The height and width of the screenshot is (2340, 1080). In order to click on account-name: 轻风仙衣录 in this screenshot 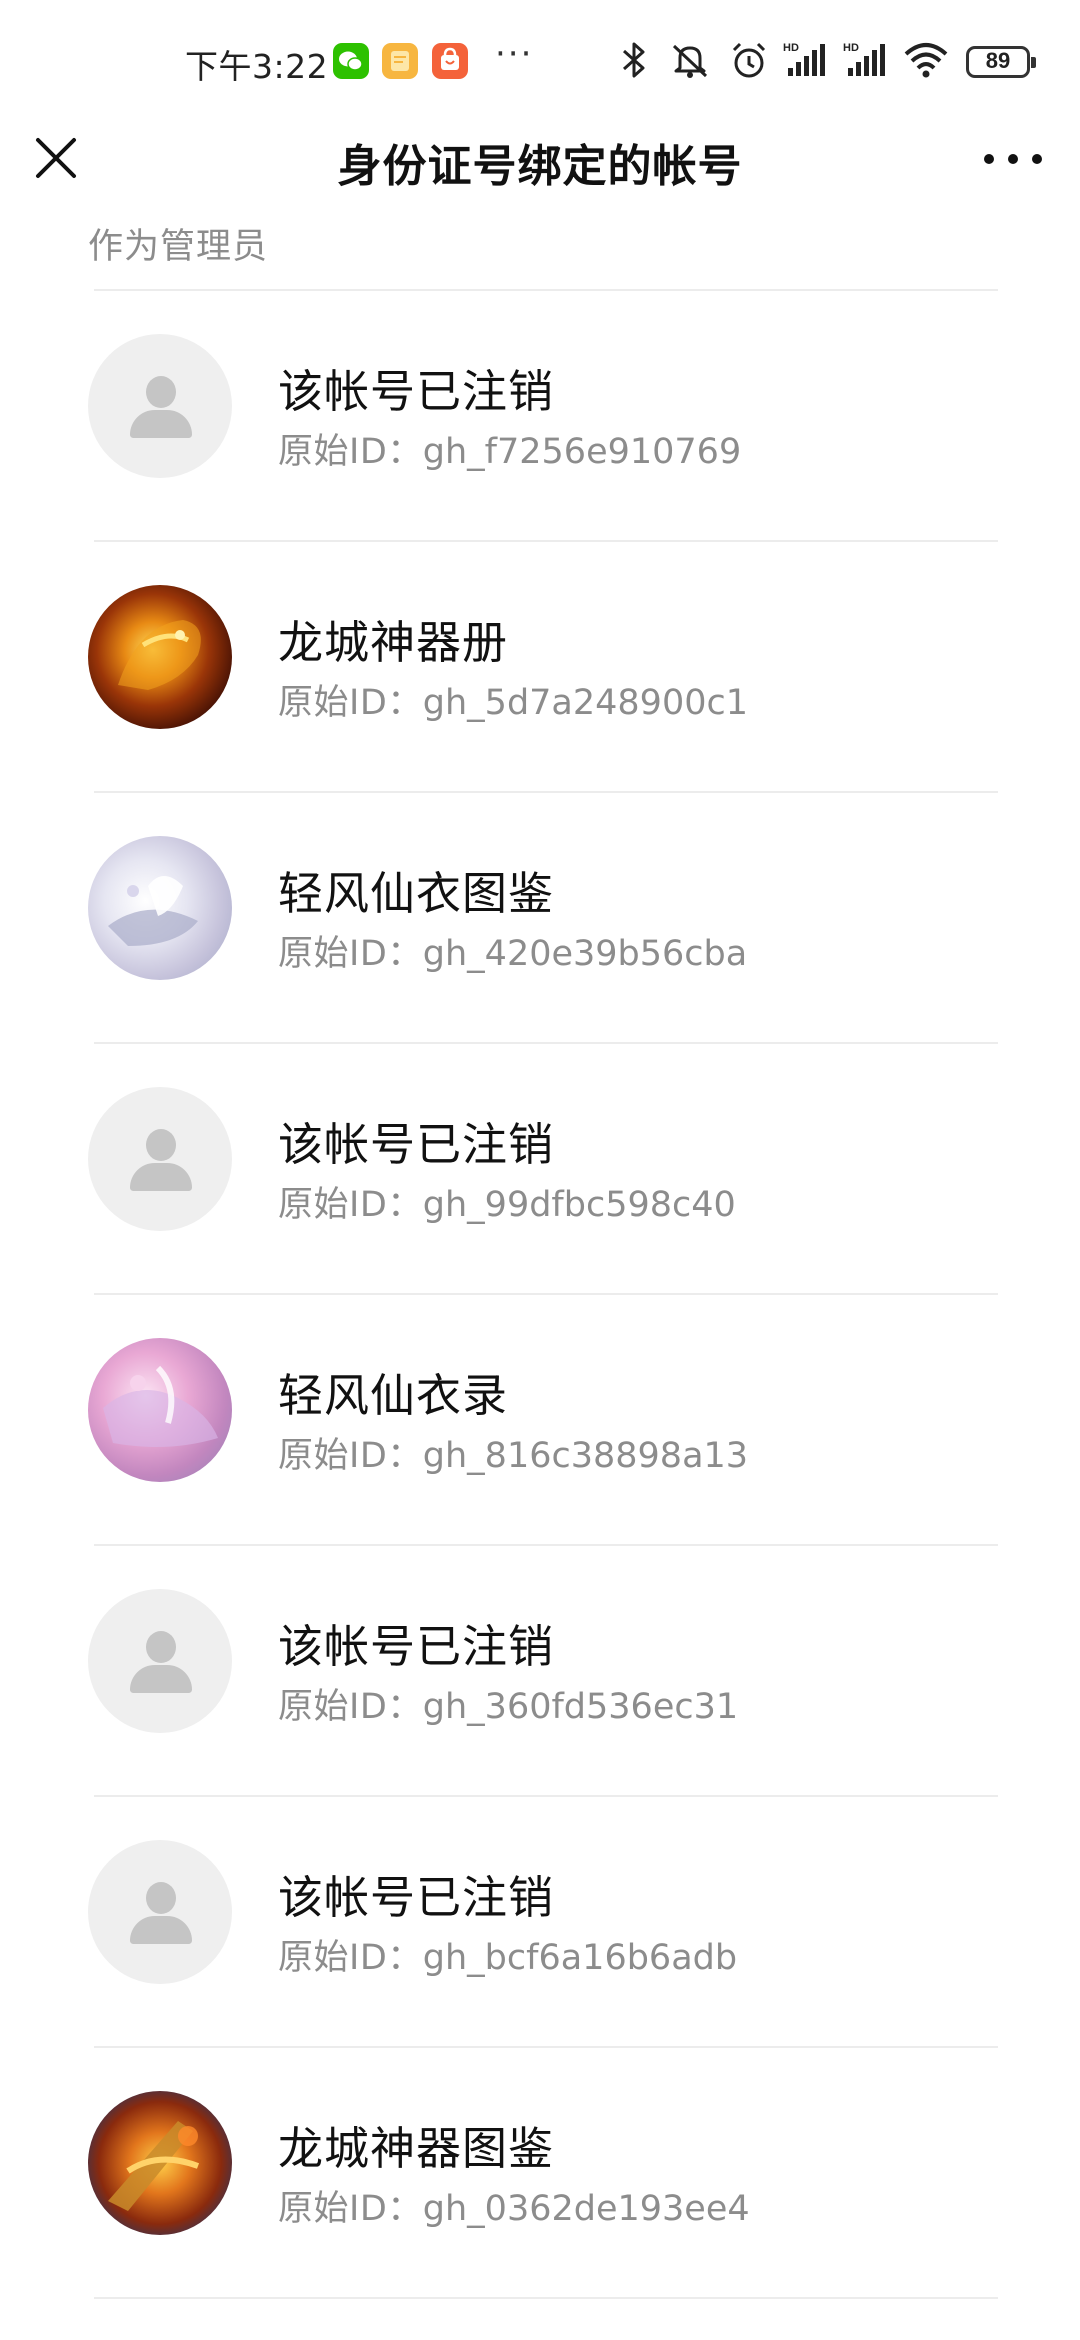, I will do `click(393, 1395)`.